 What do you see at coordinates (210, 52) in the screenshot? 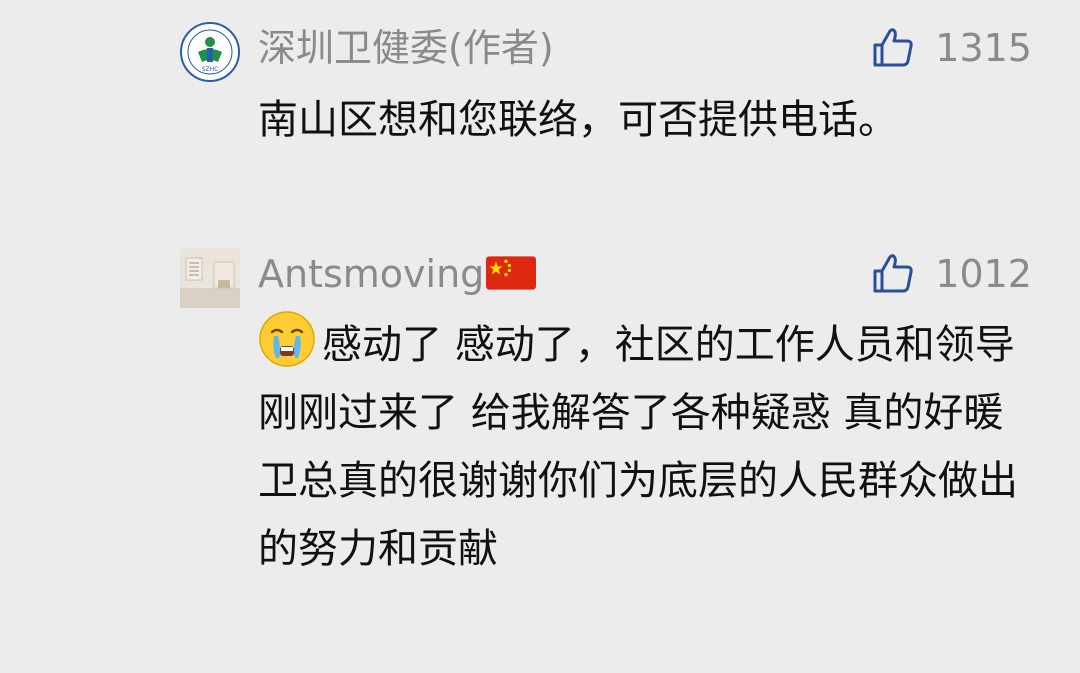
I see `szhc-logo-avatar: SZHC` at bounding box center [210, 52].